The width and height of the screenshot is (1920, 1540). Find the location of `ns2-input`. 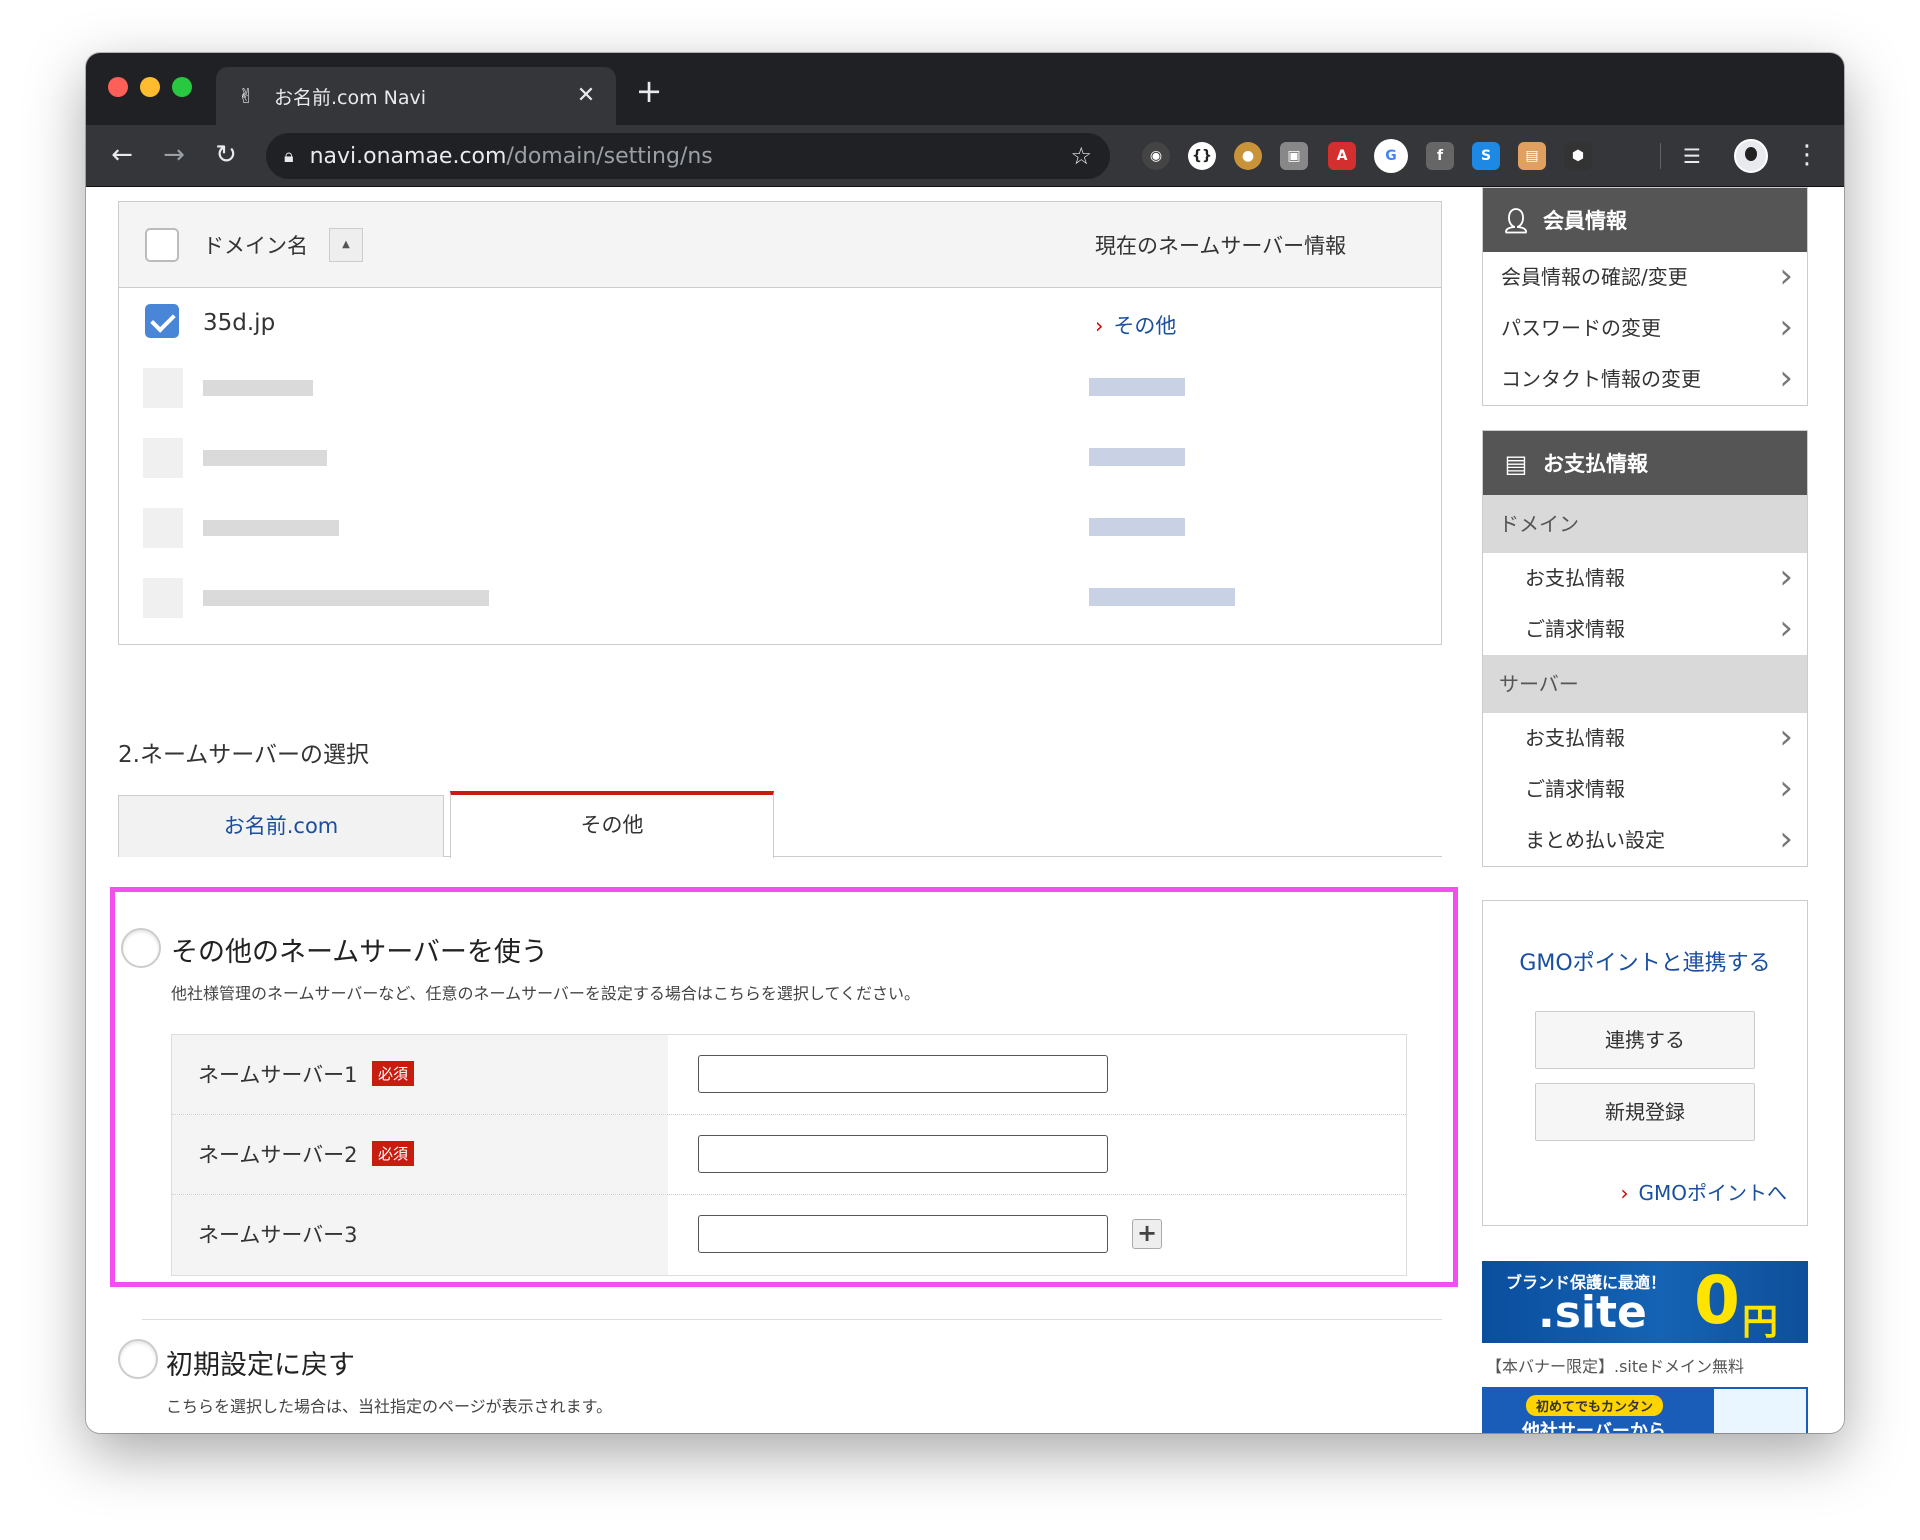

ns2-input is located at coordinates (903, 1154).